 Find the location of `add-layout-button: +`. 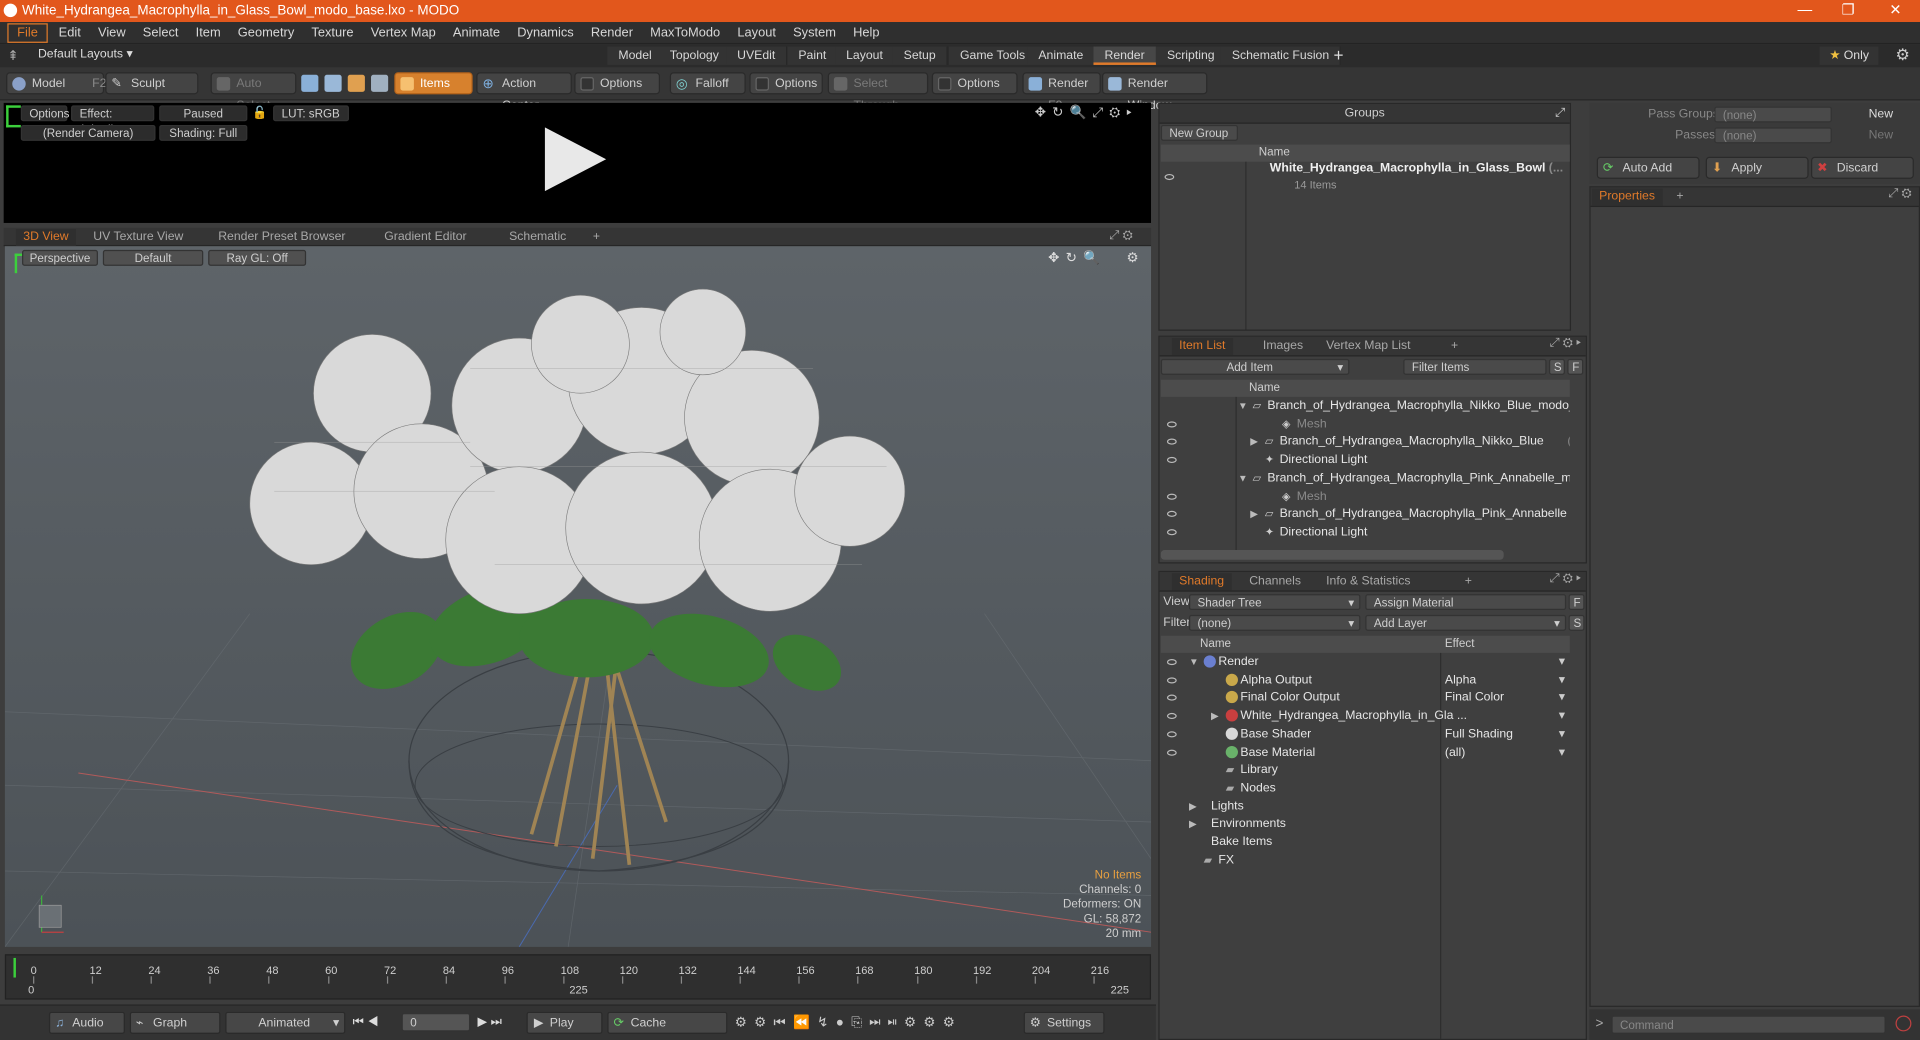

add-layout-button: + is located at coordinates (1338, 55).